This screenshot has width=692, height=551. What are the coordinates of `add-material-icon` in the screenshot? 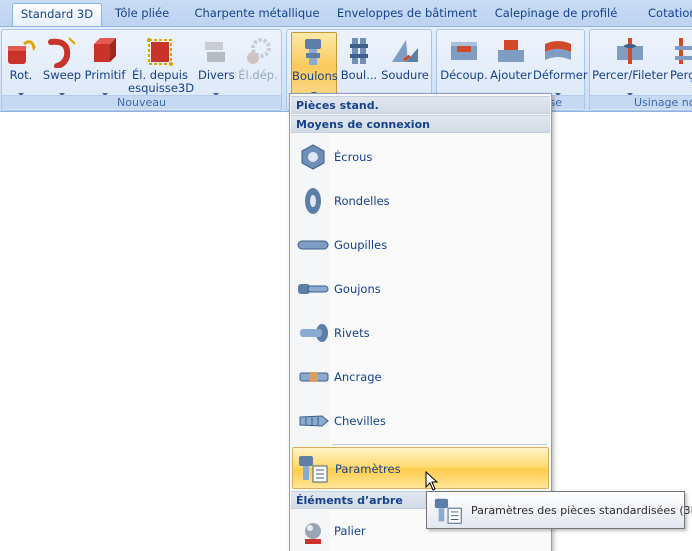 It's located at (511, 51).